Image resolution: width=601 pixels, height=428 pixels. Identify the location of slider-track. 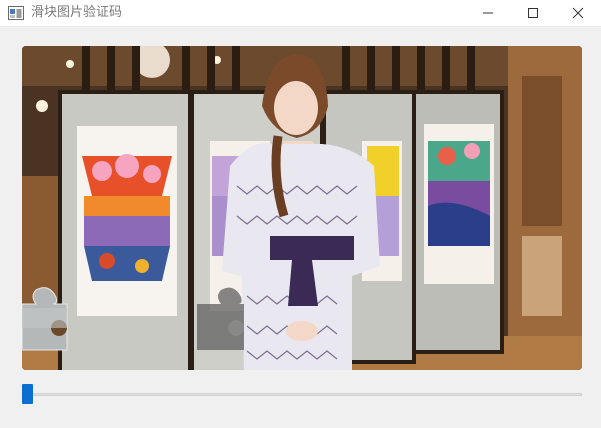
(302, 394).